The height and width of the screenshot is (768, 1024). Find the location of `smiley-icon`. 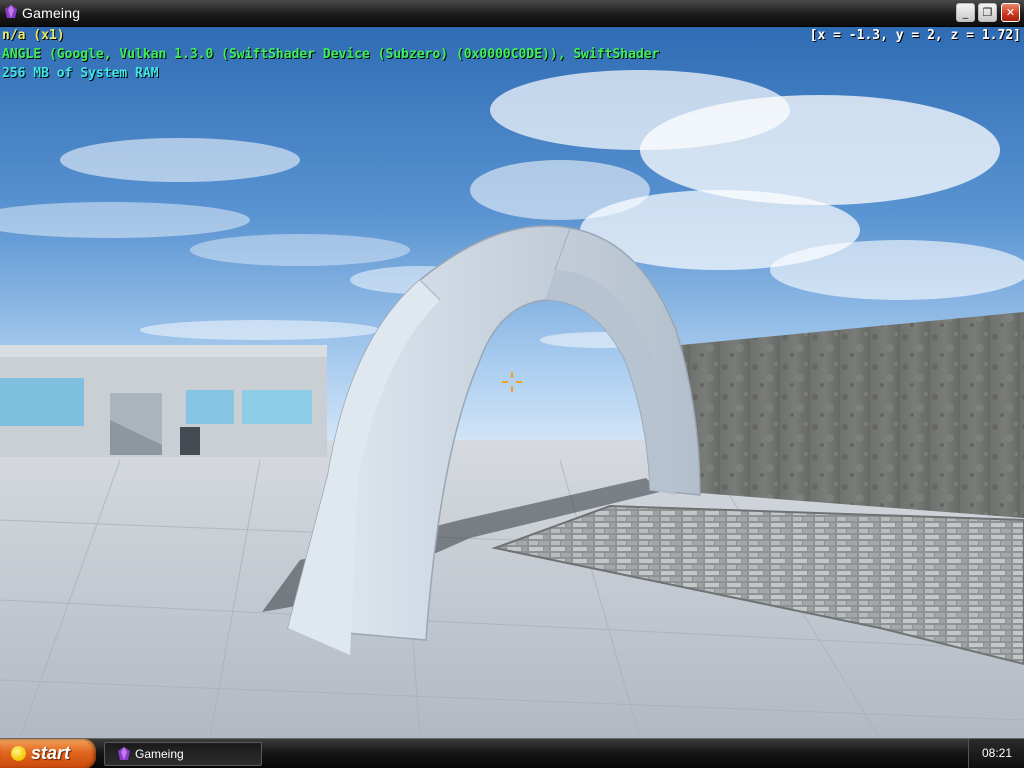

smiley-icon is located at coordinates (18, 753).